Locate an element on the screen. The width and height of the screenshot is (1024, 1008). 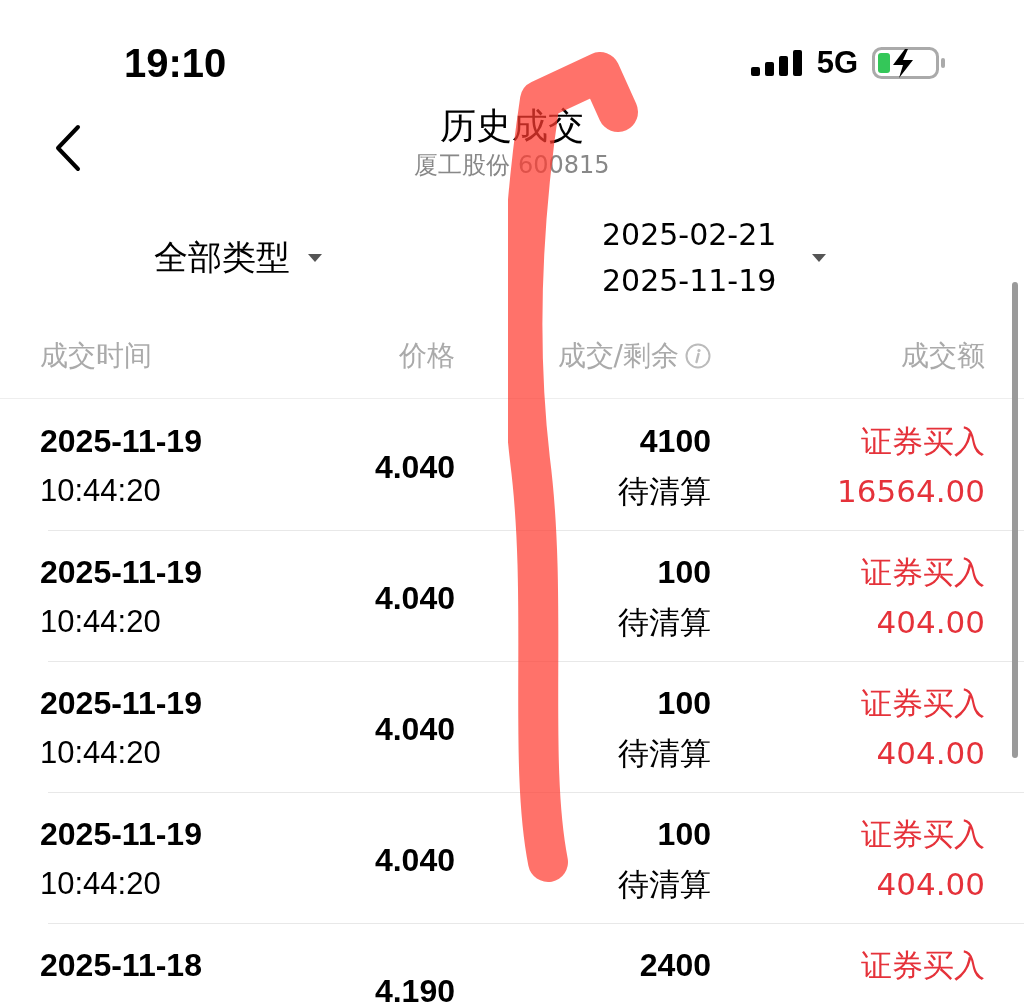
date-range-dropdown: 2025-02-21 2025-11-19 is located at coordinates (714, 258).